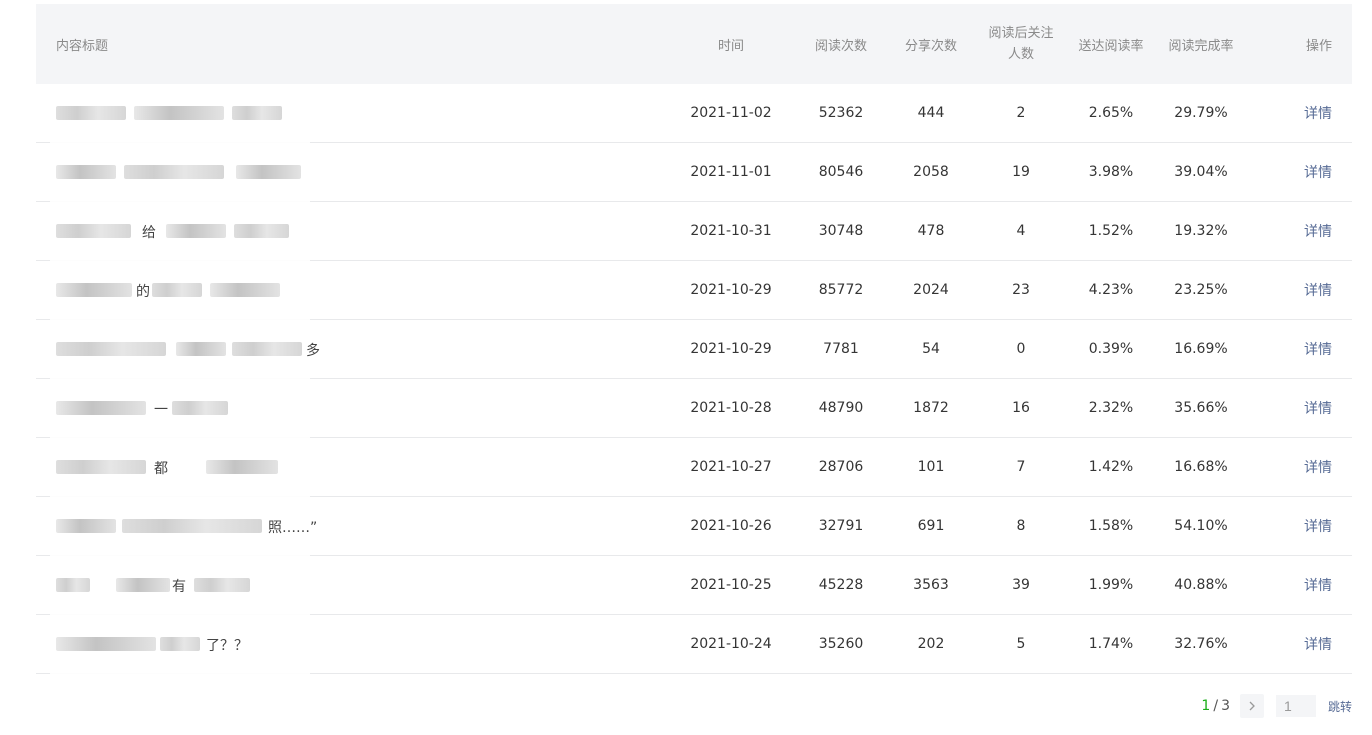  What do you see at coordinates (1201, 46) in the screenshot?
I see `header-completion-rate: 阅读完成率` at bounding box center [1201, 46].